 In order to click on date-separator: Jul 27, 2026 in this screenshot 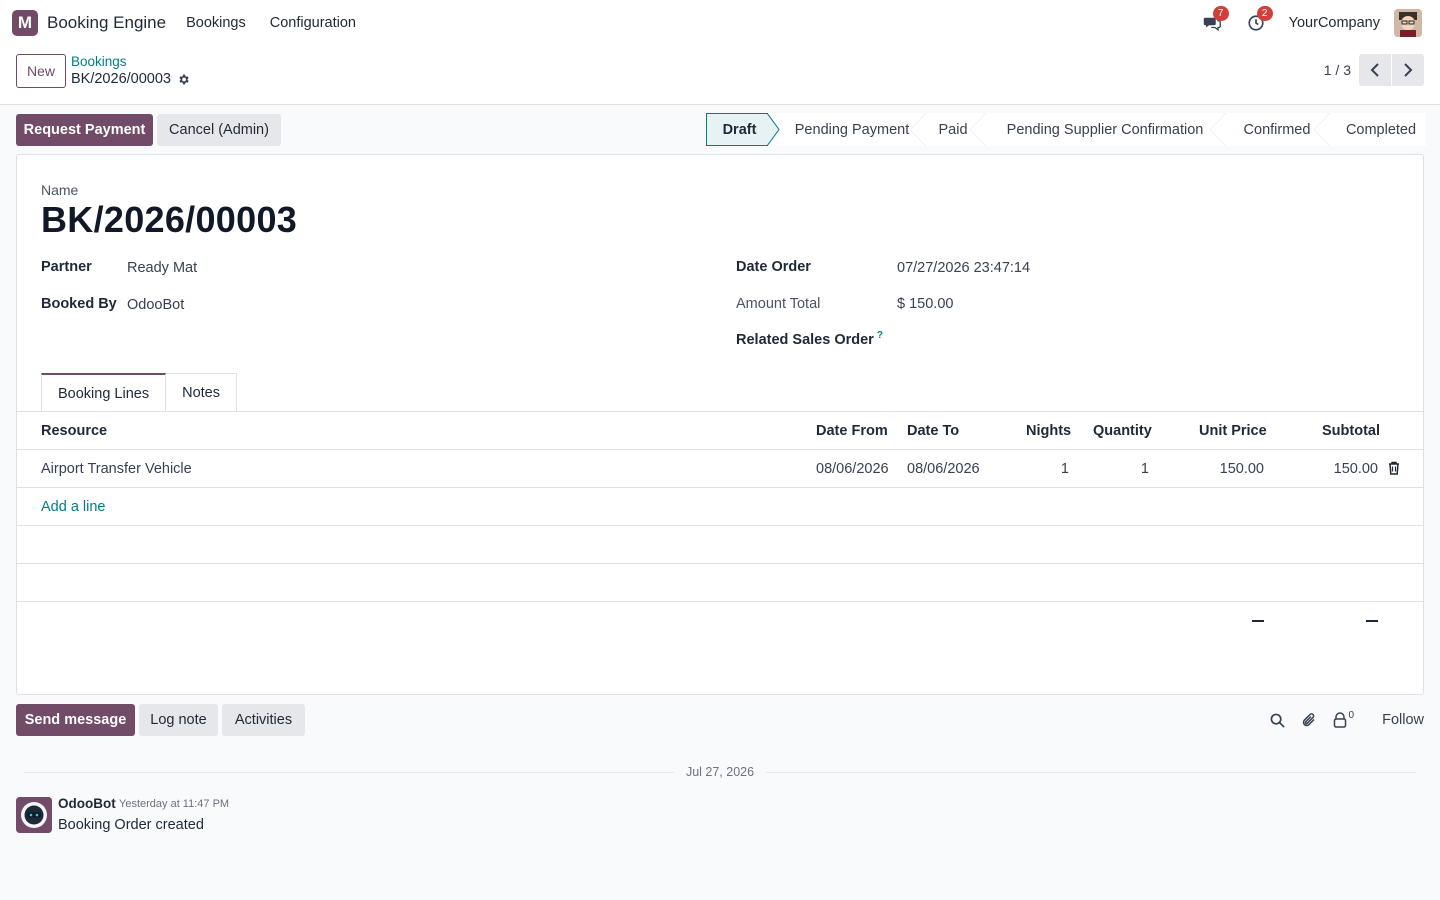, I will do `click(720, 772)`.